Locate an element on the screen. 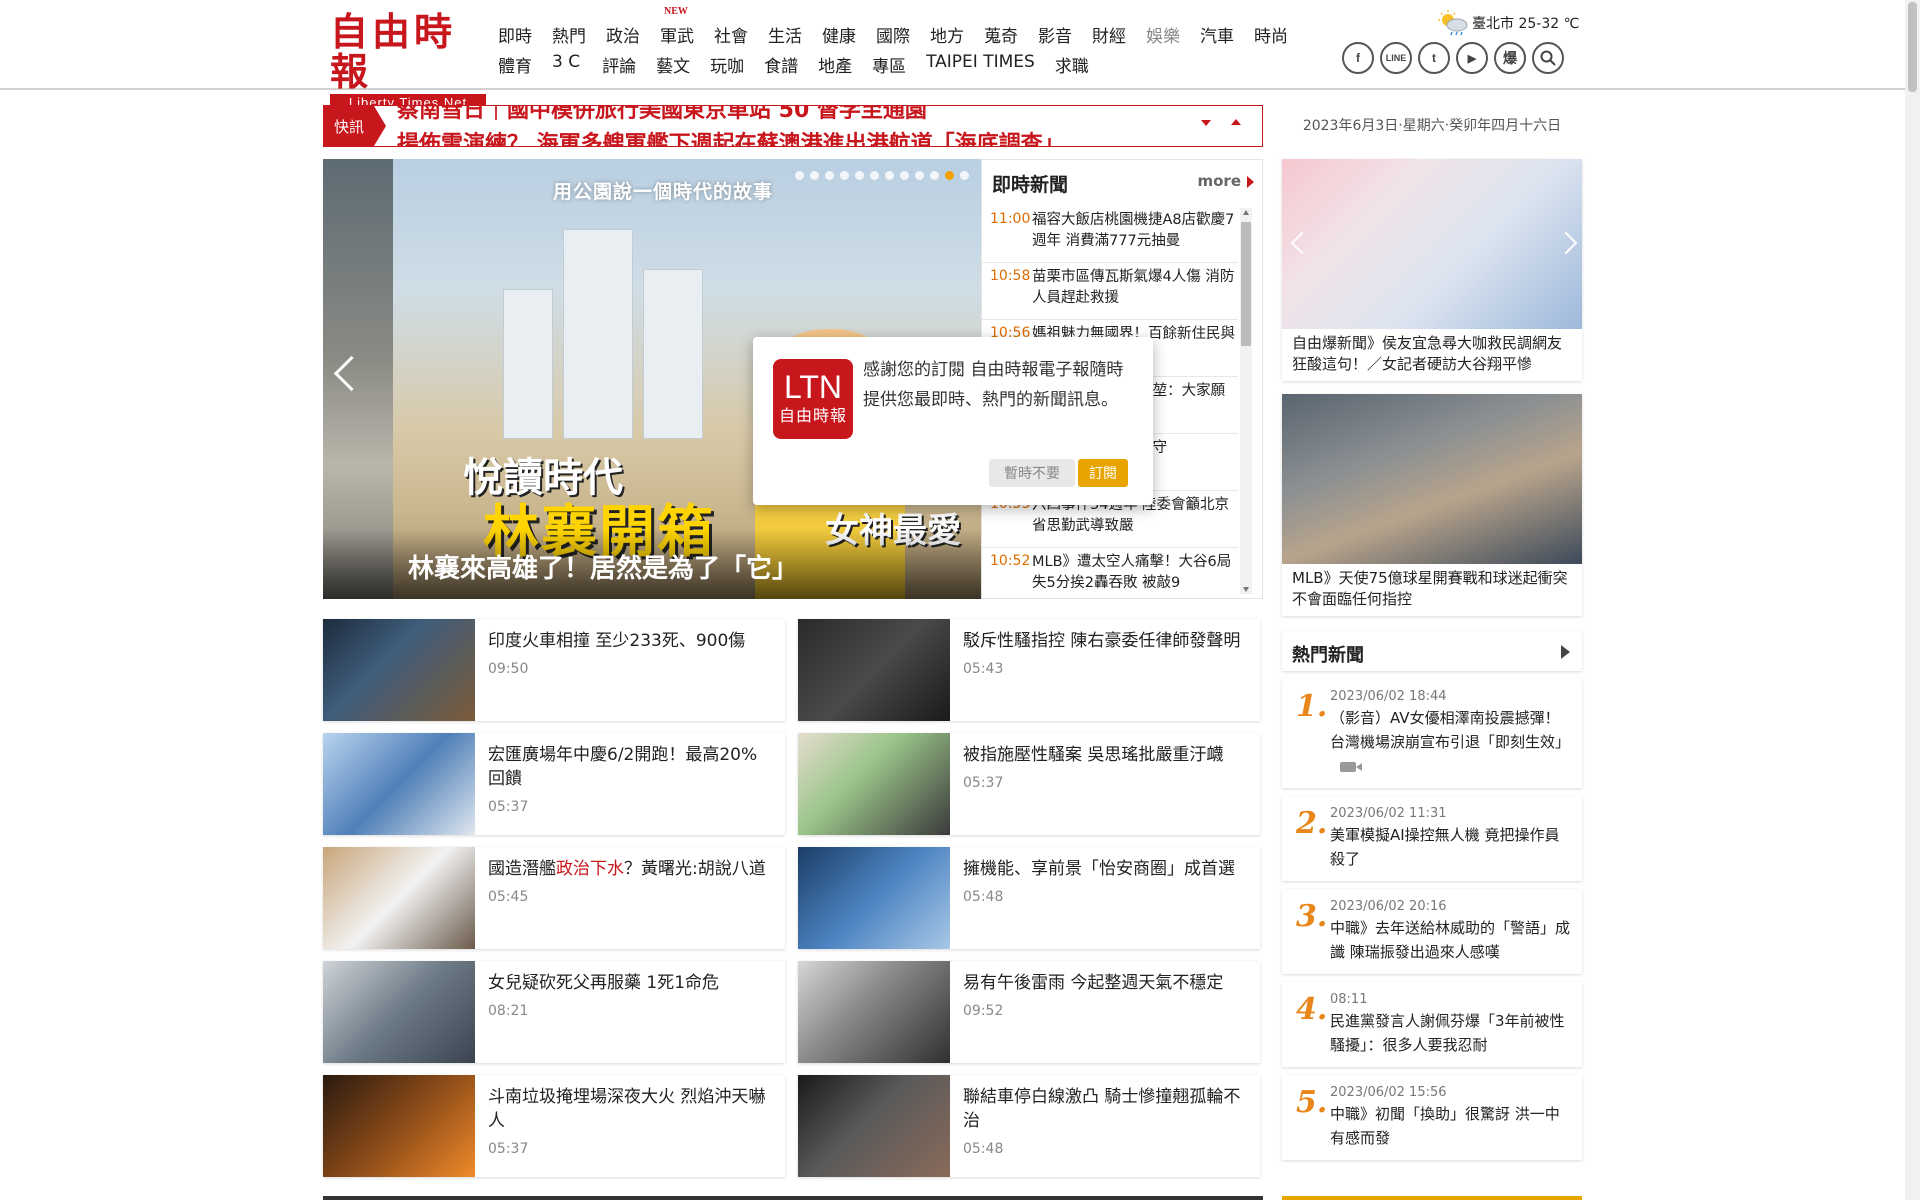  news-headline: 聯結車停白線激凸 騎士慘撞翹孤輪不治 is located at coordinates (1105, 1109).